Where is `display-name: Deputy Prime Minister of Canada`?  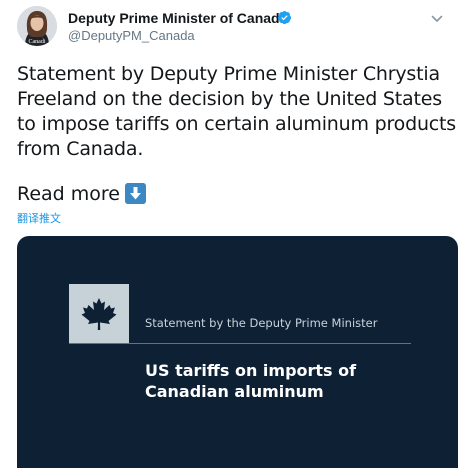 display-name: Deputy Prime Minister of Canada is located at coordinates (177, 18).